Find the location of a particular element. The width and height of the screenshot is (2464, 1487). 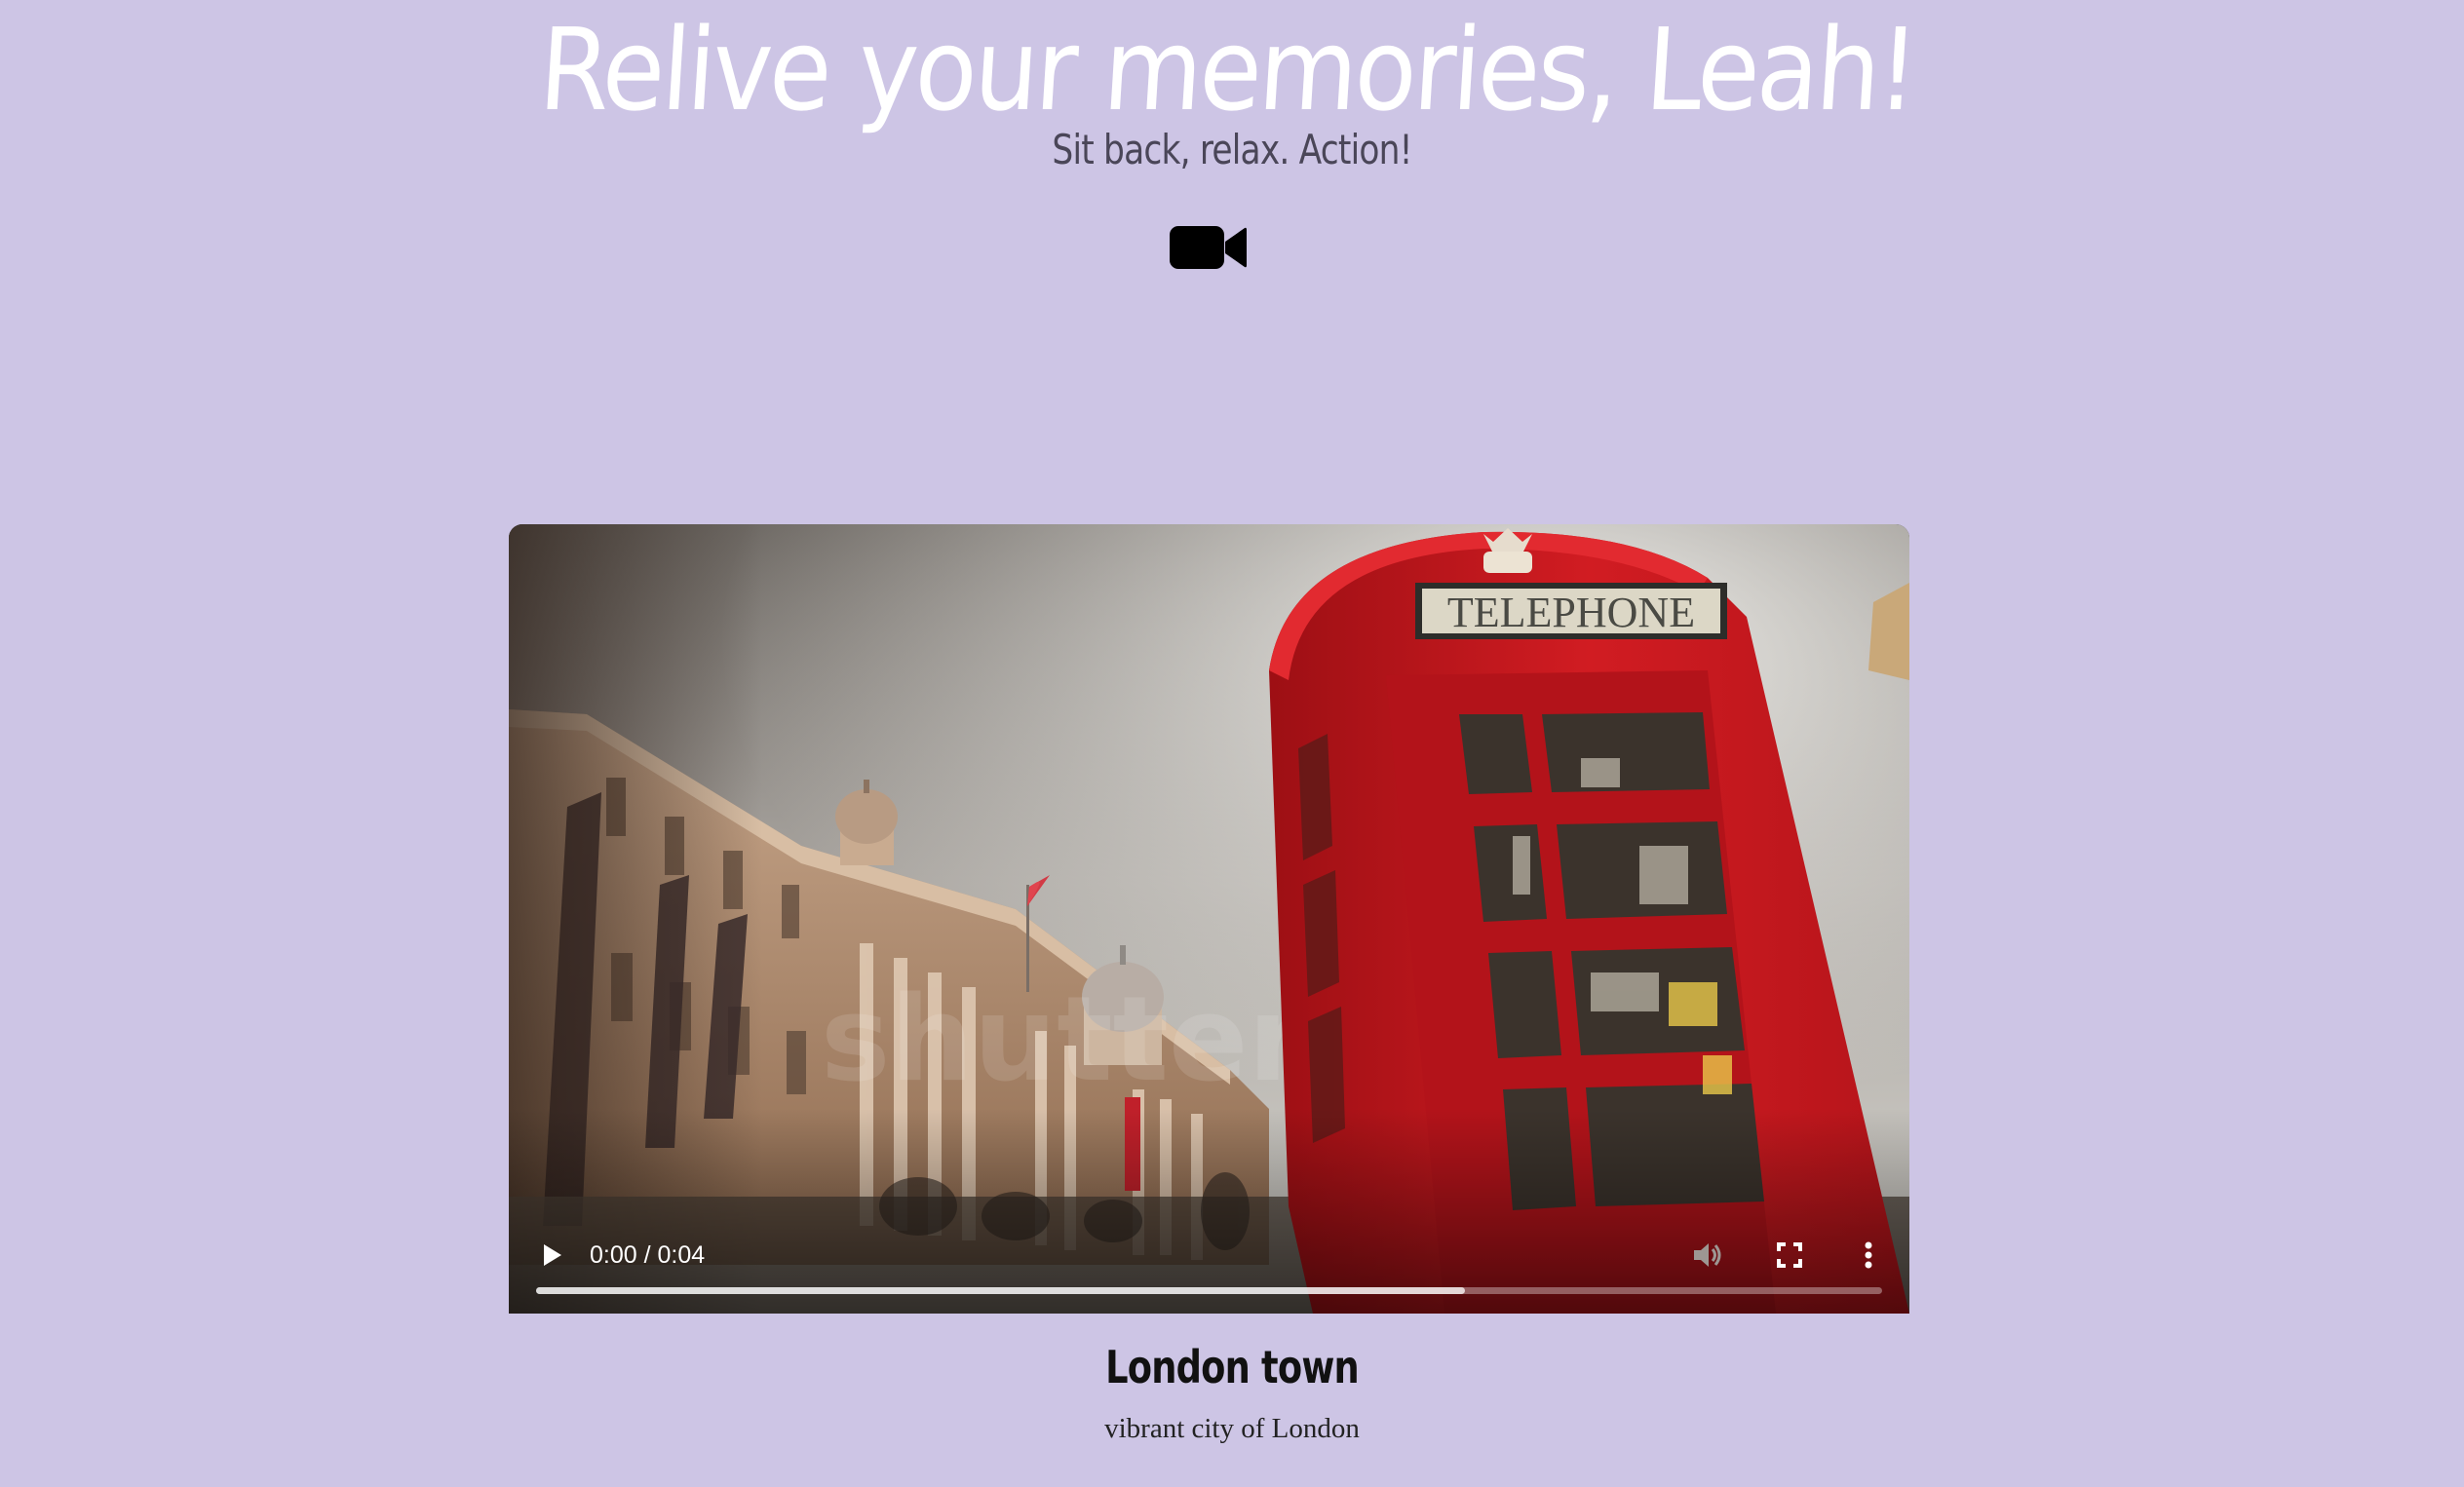

video-controls: 0:00 / 0:04 is located at coordinates (1209, 1260).